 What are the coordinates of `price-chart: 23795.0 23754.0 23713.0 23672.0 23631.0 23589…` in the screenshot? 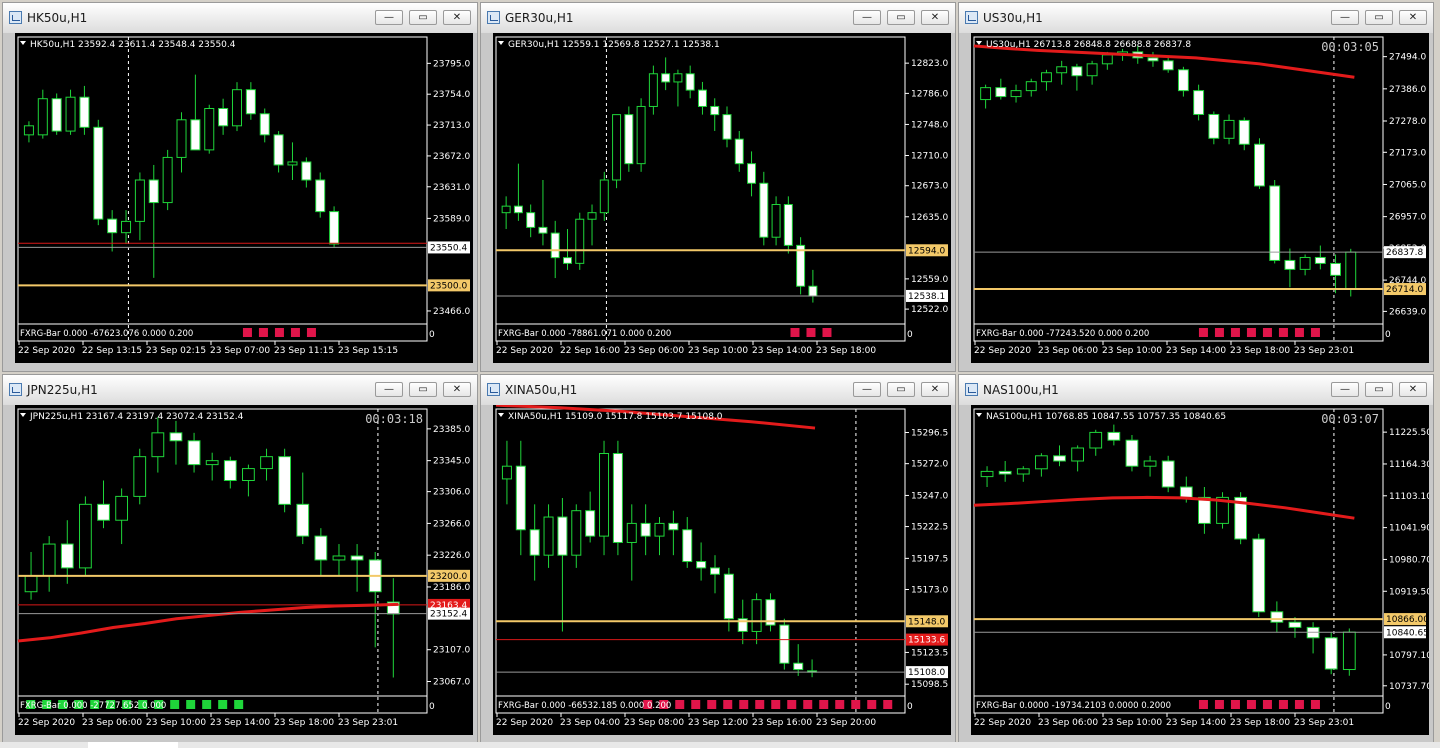 It's located at (244, 198).